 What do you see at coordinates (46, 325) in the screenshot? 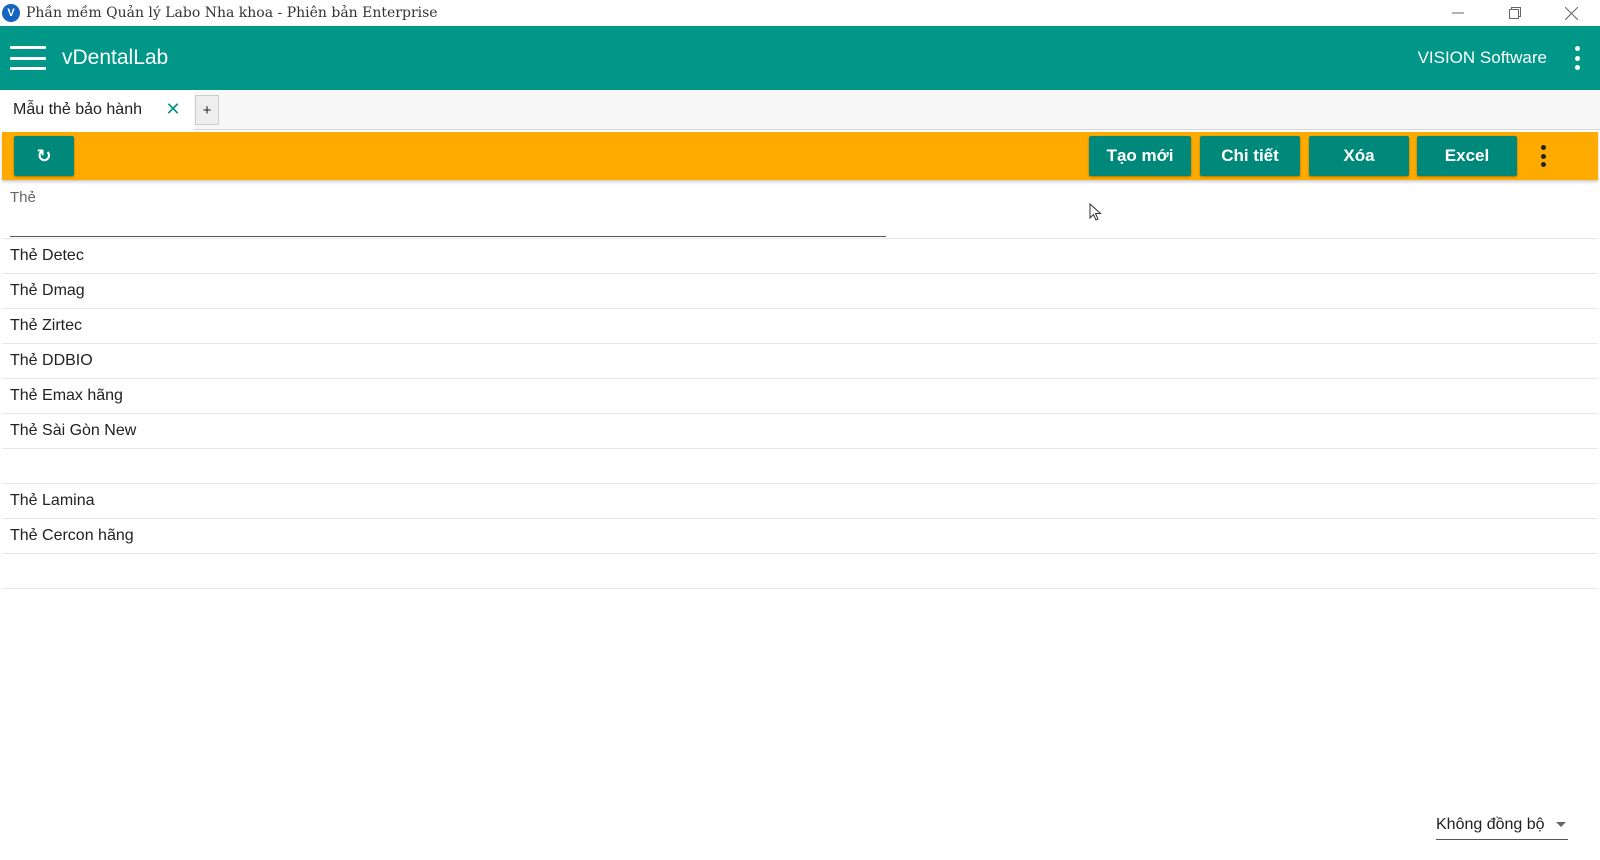
I see `row-cell: Thẻ Zirtec` at bounding box center [46, 325].